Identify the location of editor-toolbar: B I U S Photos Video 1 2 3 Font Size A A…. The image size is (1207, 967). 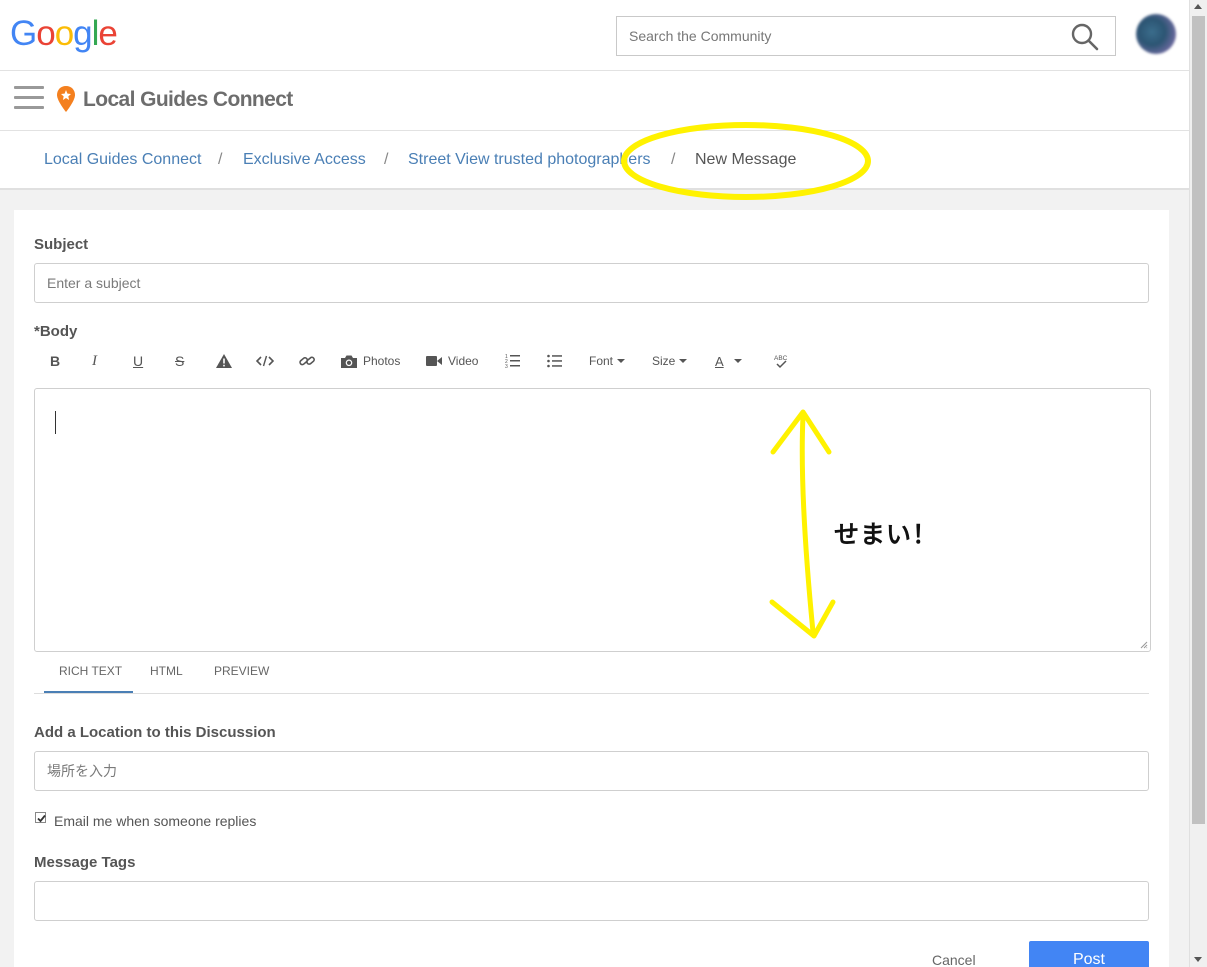
(591, 361).